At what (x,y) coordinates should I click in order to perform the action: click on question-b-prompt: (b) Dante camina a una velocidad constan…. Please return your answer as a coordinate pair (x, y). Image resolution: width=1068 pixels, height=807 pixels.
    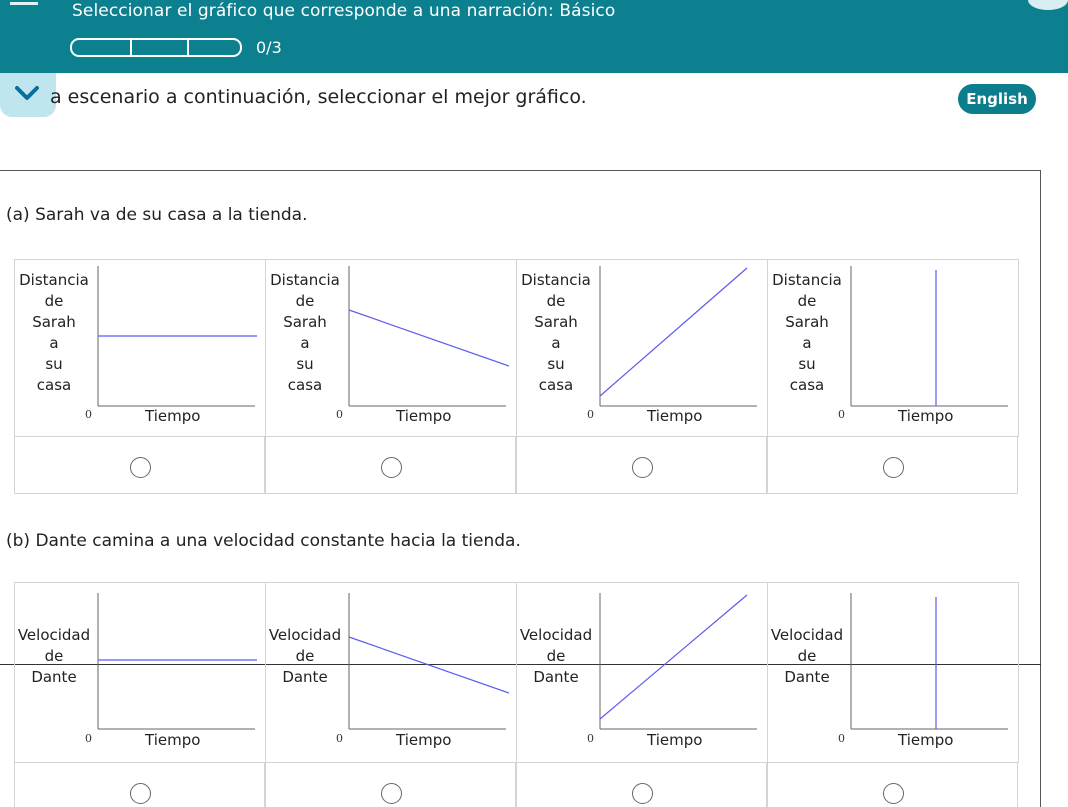
    Looking at the image, I should click on (263, 541).